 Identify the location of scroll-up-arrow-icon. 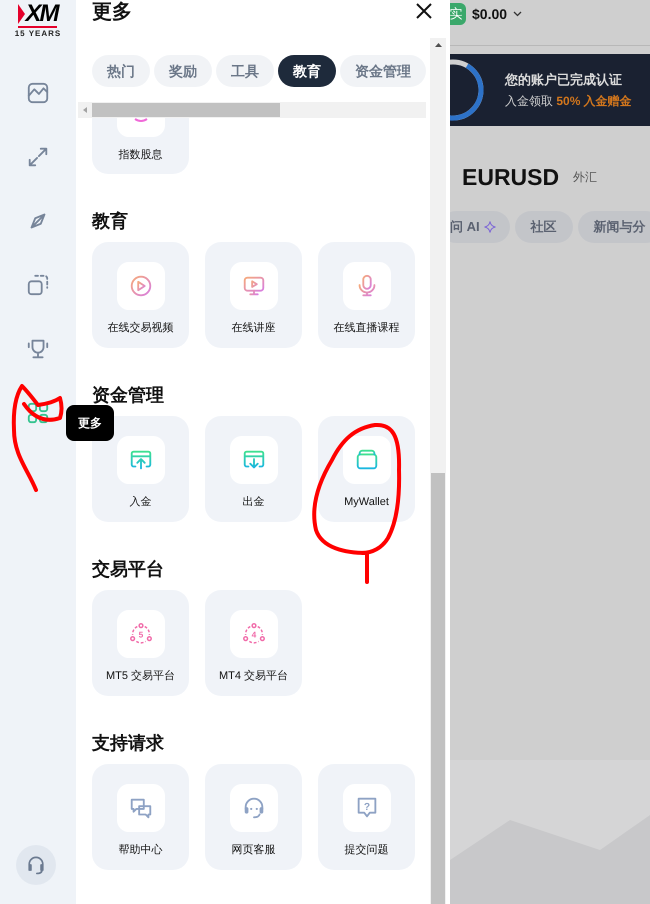
(438, 45).